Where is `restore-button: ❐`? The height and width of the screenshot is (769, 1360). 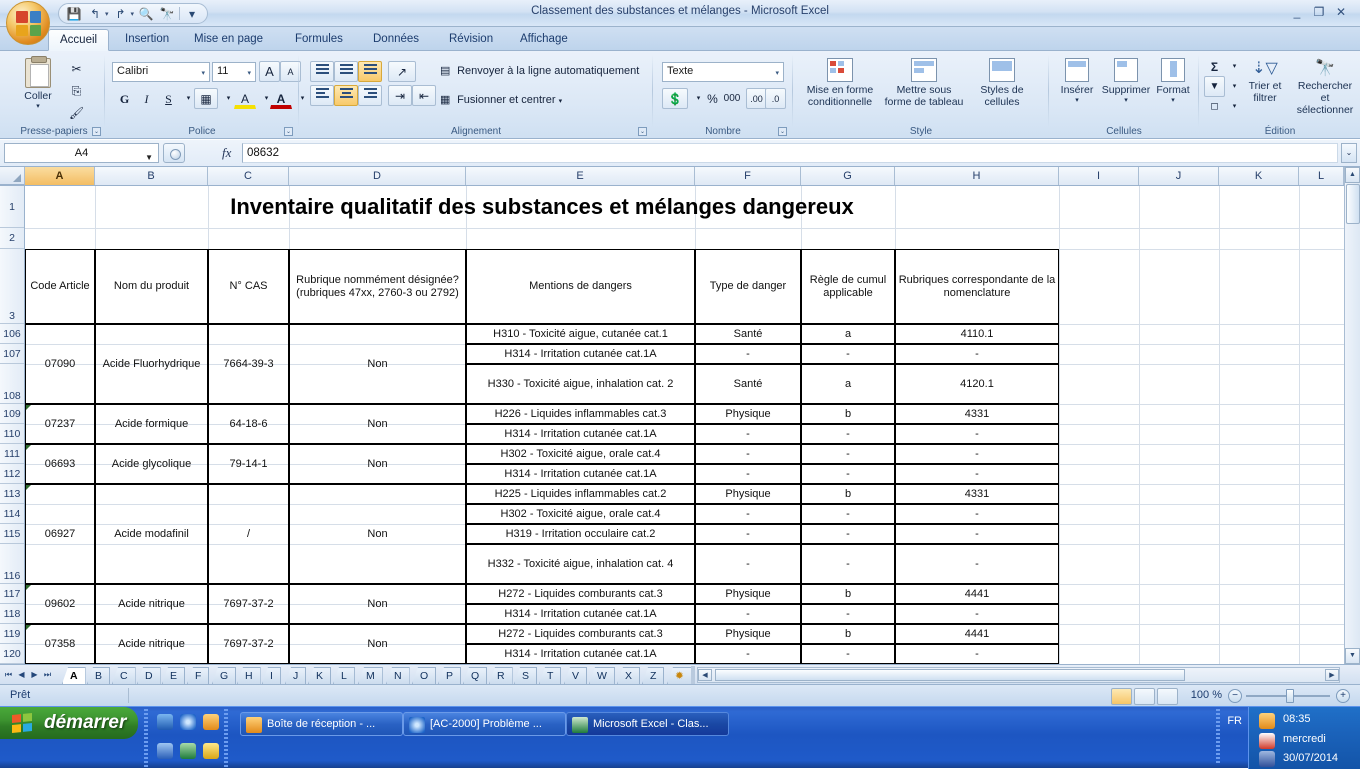 restore-button: ❐ is located at coordinates (1319, 12).